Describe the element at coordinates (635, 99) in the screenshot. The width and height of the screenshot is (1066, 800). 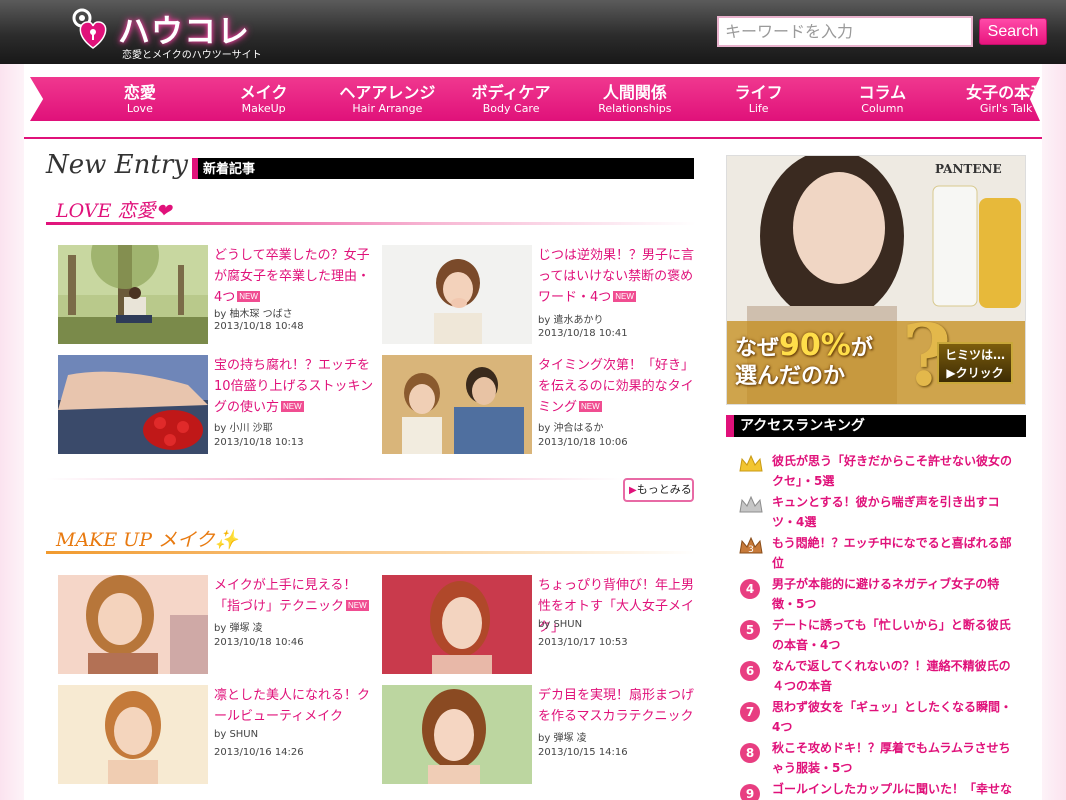
I see `nav-item-relationships: 人間関係 Relationships` at that location.